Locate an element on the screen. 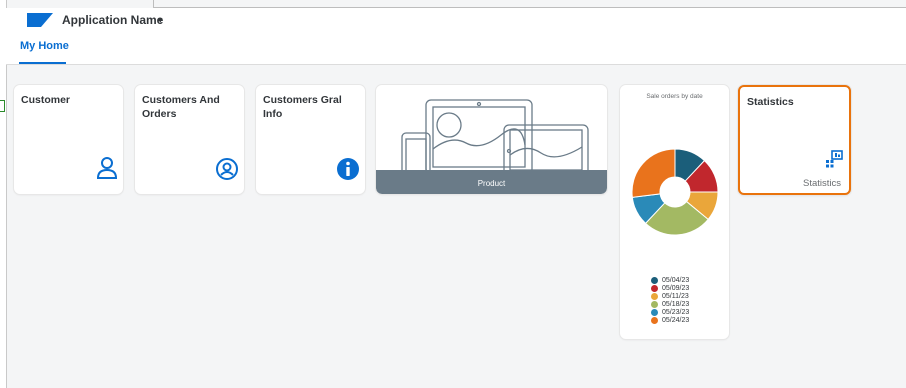 This screenshot has width=906, height=388. user-circle-icon is located at coordinates (227, 169).